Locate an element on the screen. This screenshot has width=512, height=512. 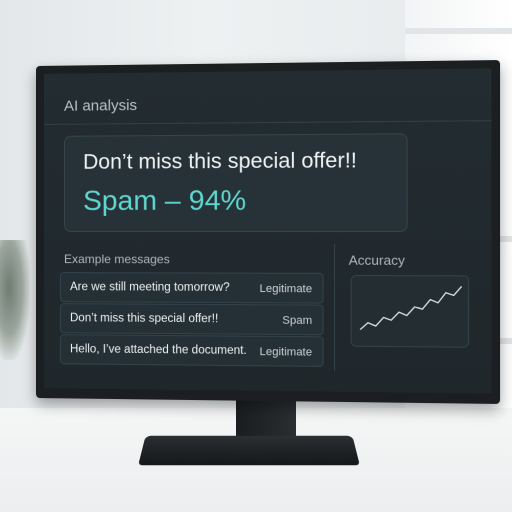
monitor-stand-base is located at coordinates (249, 451).